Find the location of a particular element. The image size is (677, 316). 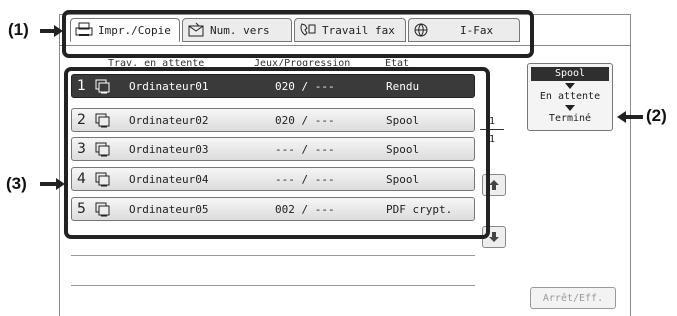

column-header-progress: Jeux/Progression is located at coordinates (302, 62).